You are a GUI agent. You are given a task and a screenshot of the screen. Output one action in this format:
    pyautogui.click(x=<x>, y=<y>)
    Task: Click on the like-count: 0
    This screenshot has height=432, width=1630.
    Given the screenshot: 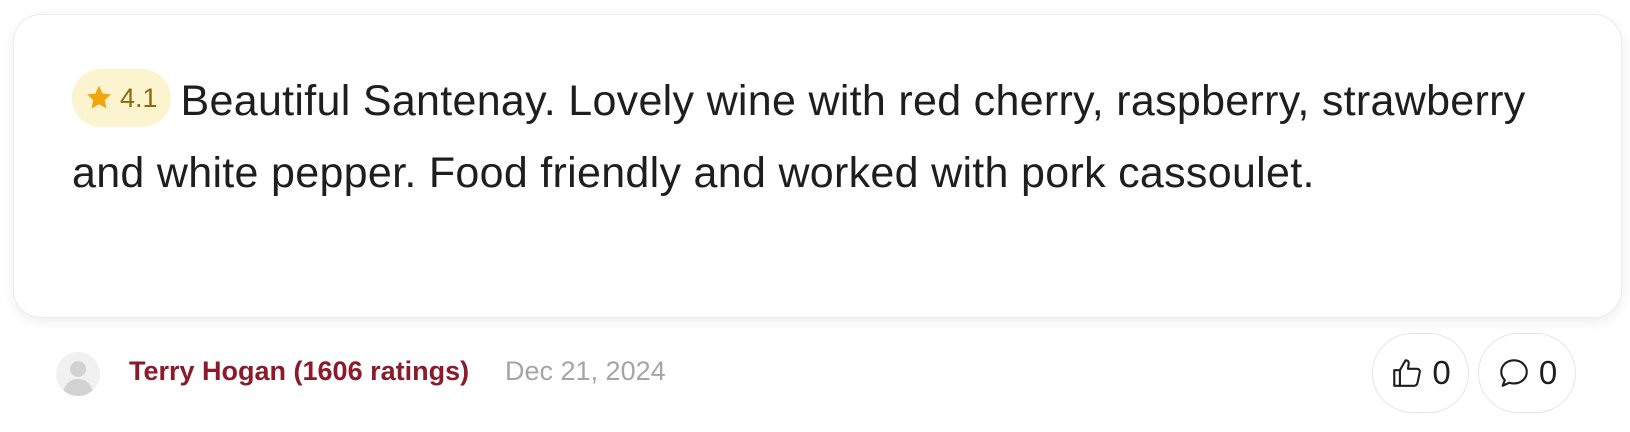 What is the action you would take?
    pyautogui.click(x=1441, y=372)
    